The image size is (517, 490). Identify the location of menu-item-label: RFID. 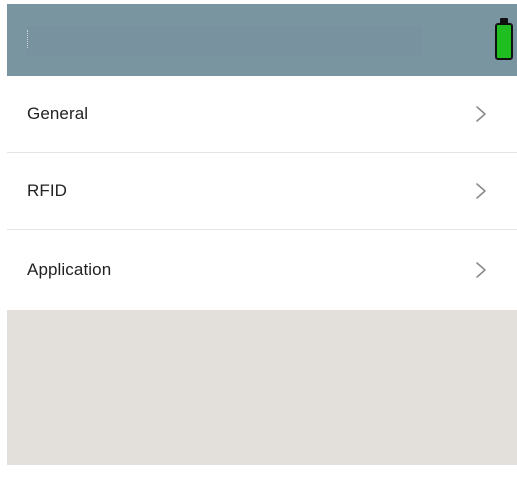
(47, 190).